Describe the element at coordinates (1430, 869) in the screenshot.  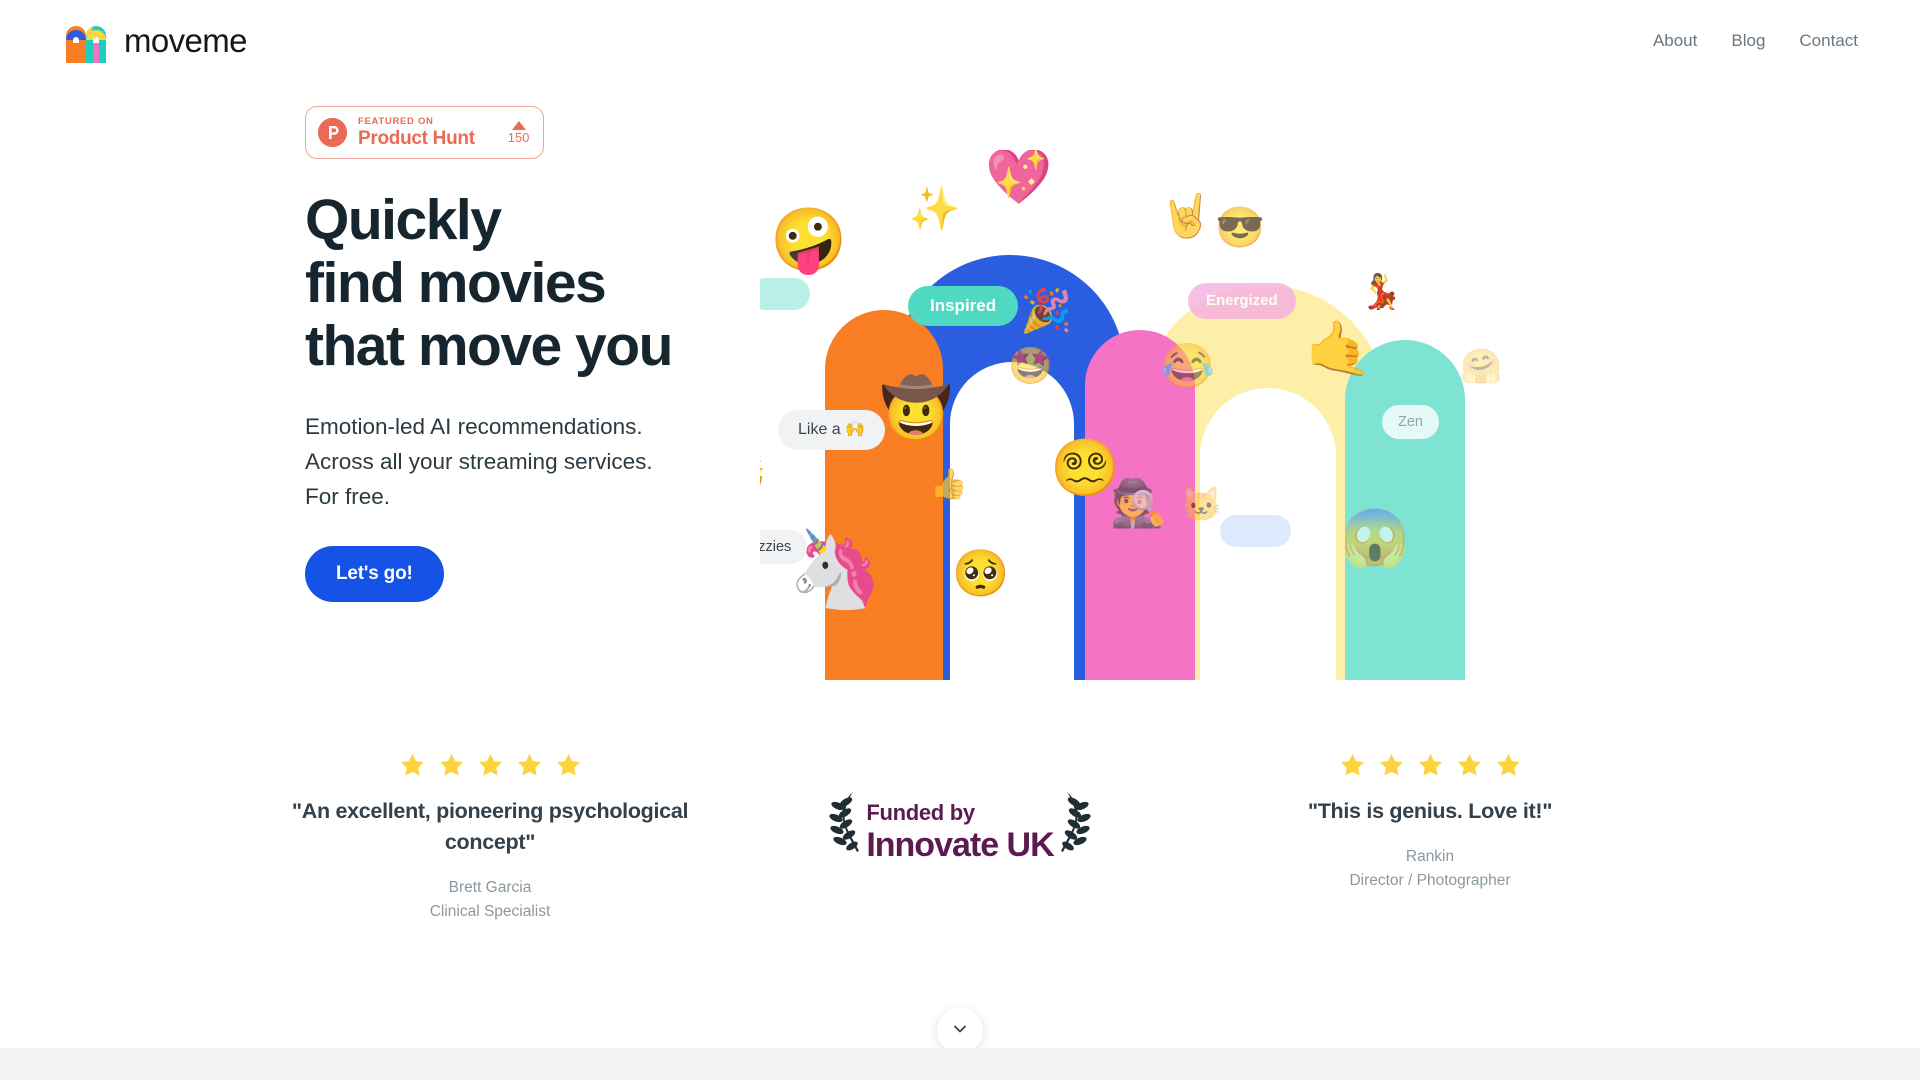
I see `testimonial-author: Rankin Director / Photographer` at that location.